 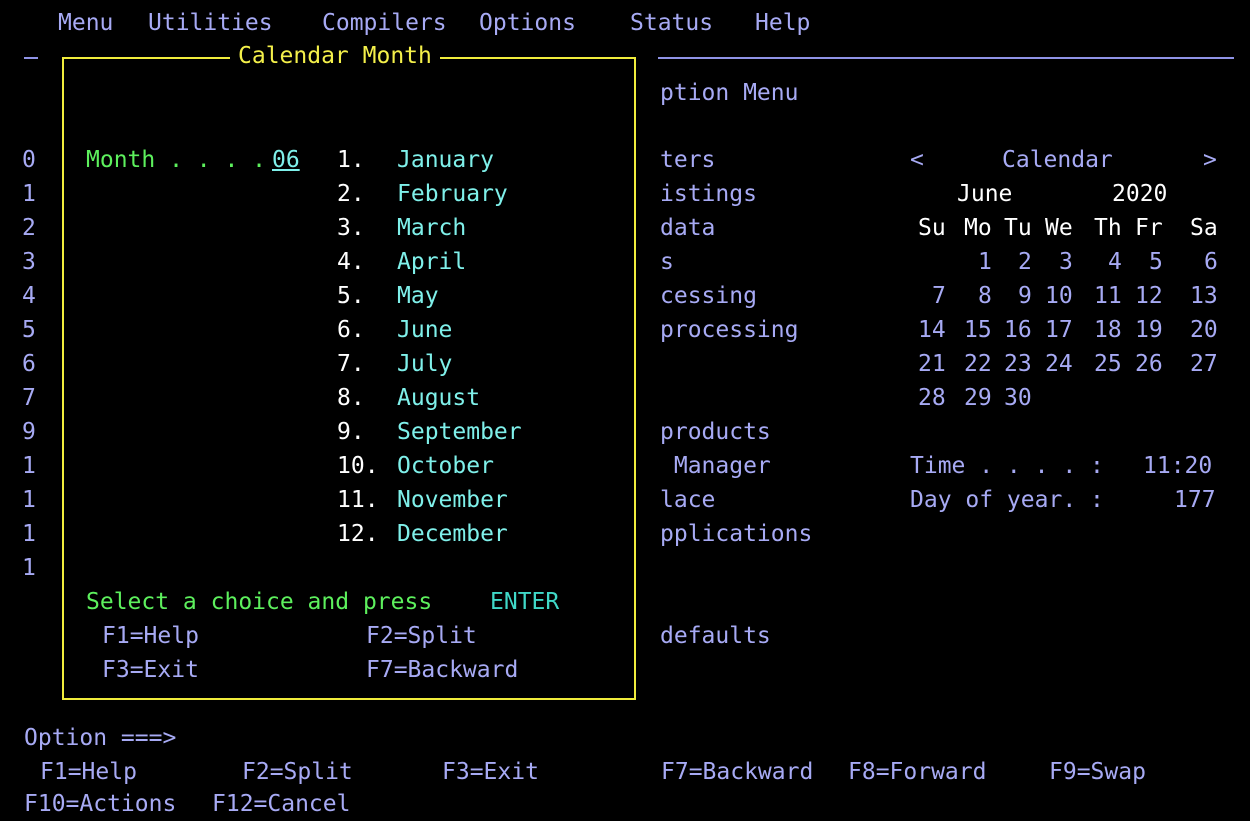 What do you see at coordinates (431, 262) in the screenshot?
I see `choice-april: April` at bounding box center [431, 262].